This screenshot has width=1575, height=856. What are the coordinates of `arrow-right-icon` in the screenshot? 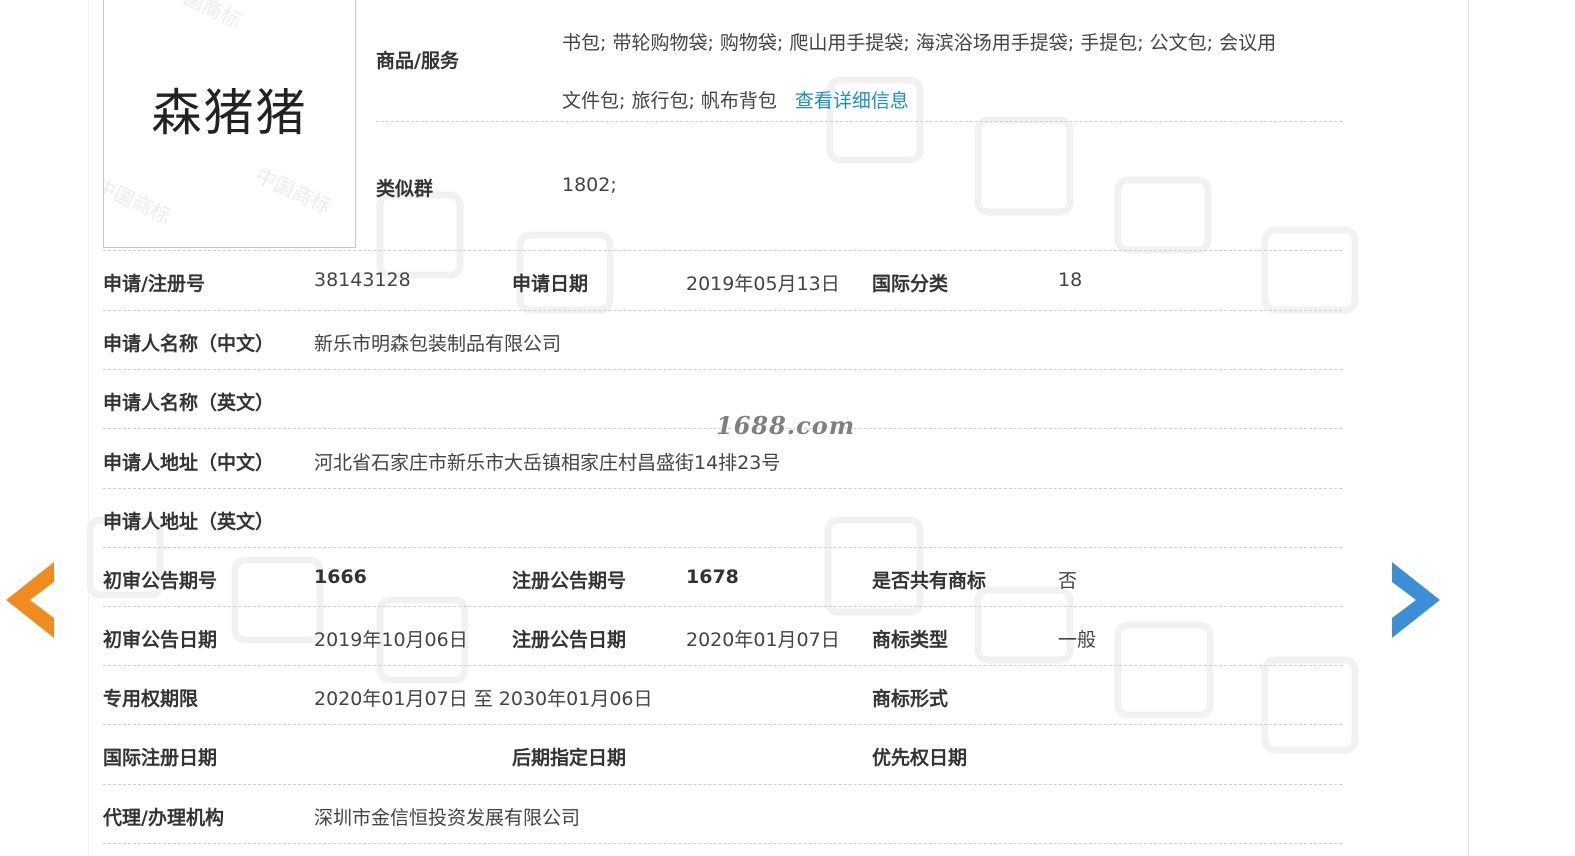 It's located at (1416, 600).